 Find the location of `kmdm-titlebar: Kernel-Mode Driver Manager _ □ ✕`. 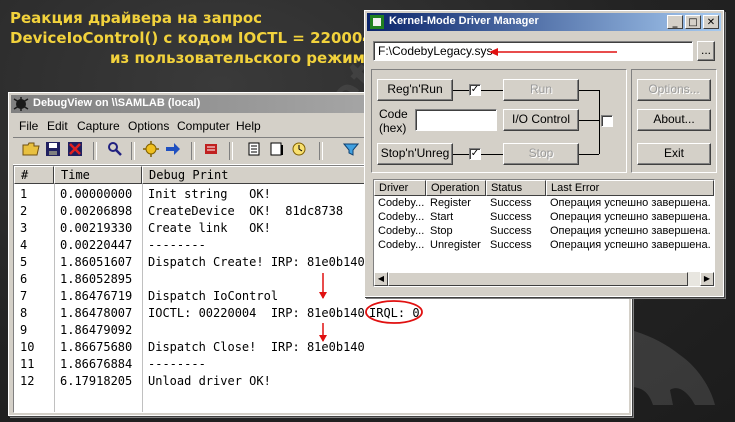

kmdm-titlebar: Kernel-Mode Driver Manager _ □ ✕ is located at coordinates (544, 22).